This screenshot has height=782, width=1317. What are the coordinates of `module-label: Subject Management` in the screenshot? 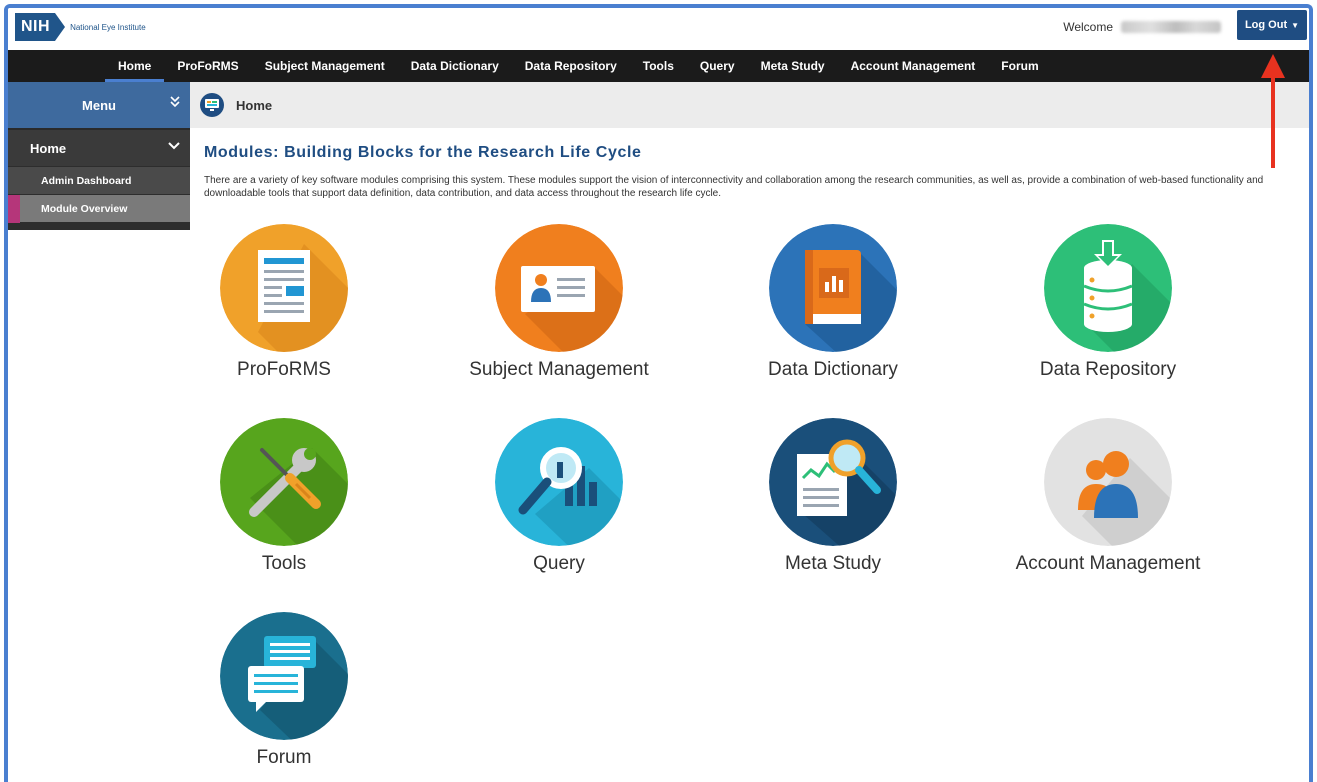 It's located at (559, 369).